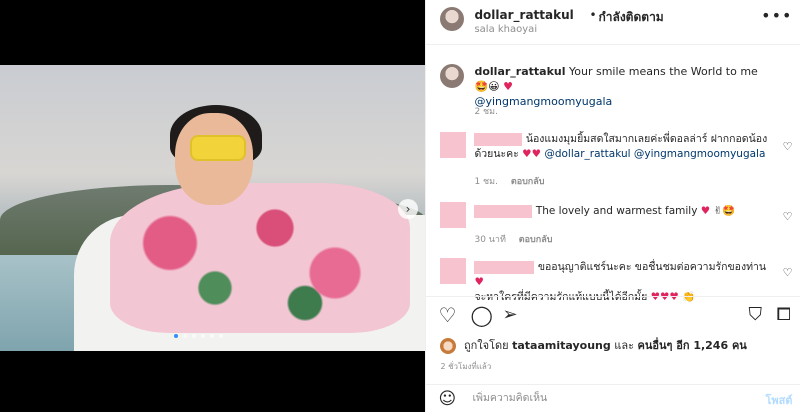  What do you see at coordinates (486, 345) in the screenshot?
I see `likes-prefix: ถูกใจโดย` at bounding box center [486, 345].